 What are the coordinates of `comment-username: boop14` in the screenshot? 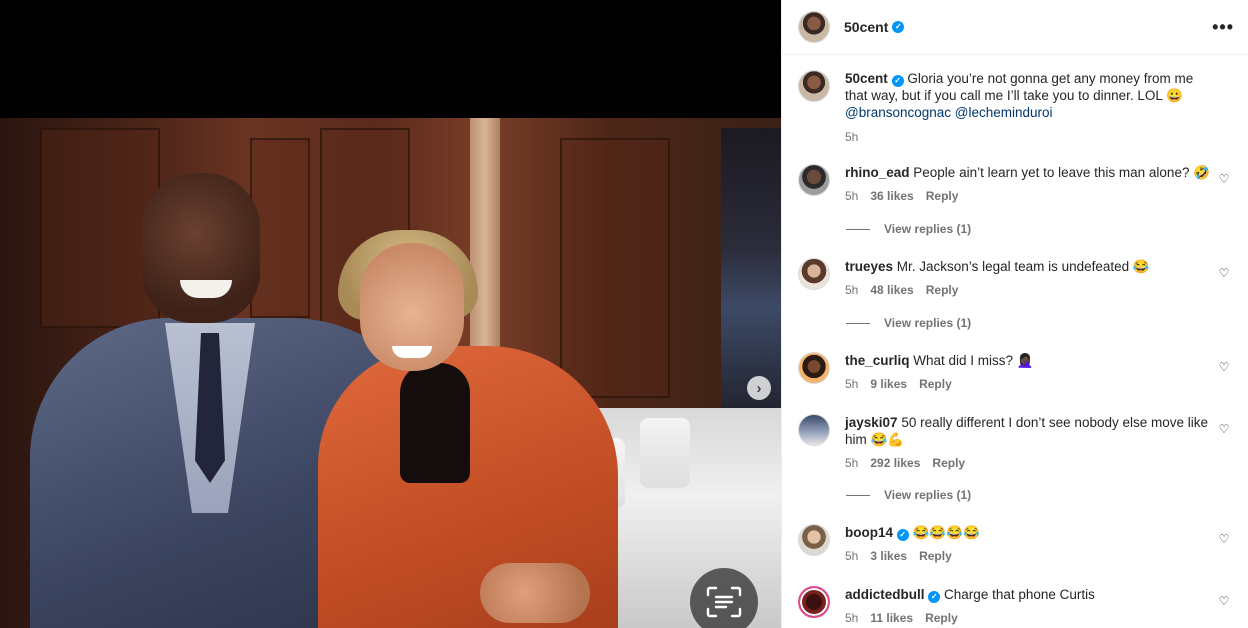 It's located at (869, 532).